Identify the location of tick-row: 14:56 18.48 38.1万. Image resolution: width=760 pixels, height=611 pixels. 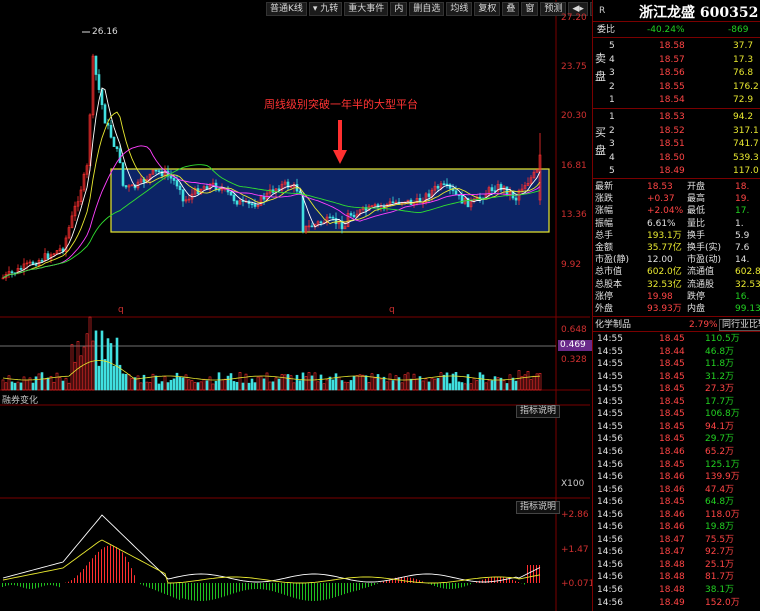
(666, 590).